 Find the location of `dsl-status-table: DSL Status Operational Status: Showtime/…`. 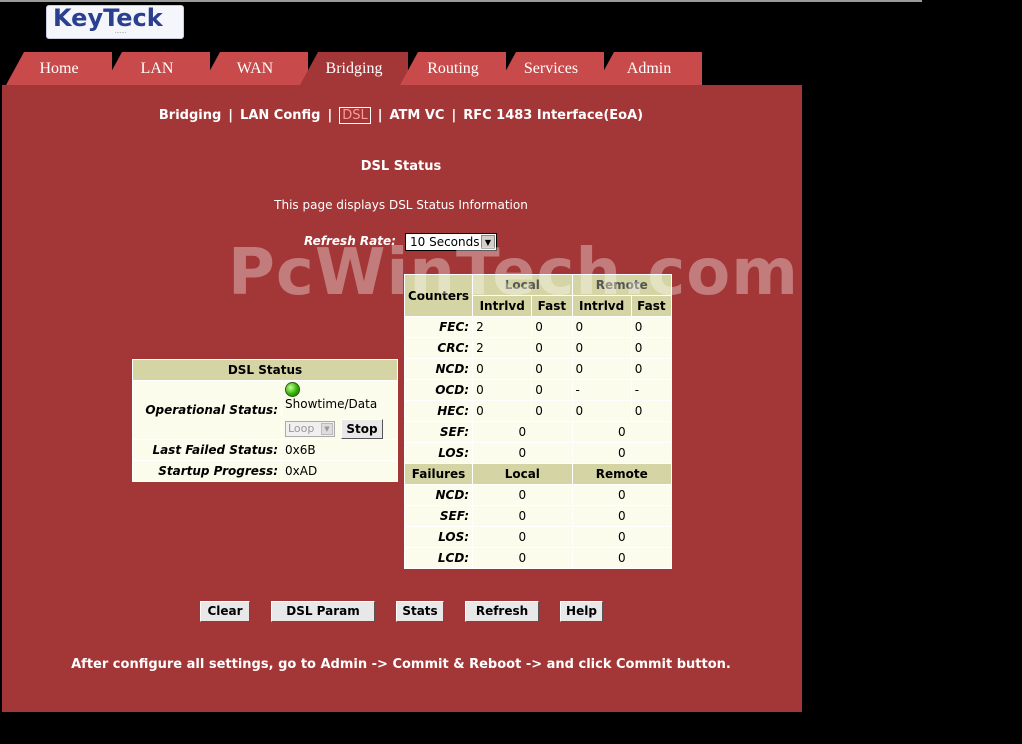

dsl-status-table: DSL Status Operational Status: Showtime/… is located at coordinates (265, 420).